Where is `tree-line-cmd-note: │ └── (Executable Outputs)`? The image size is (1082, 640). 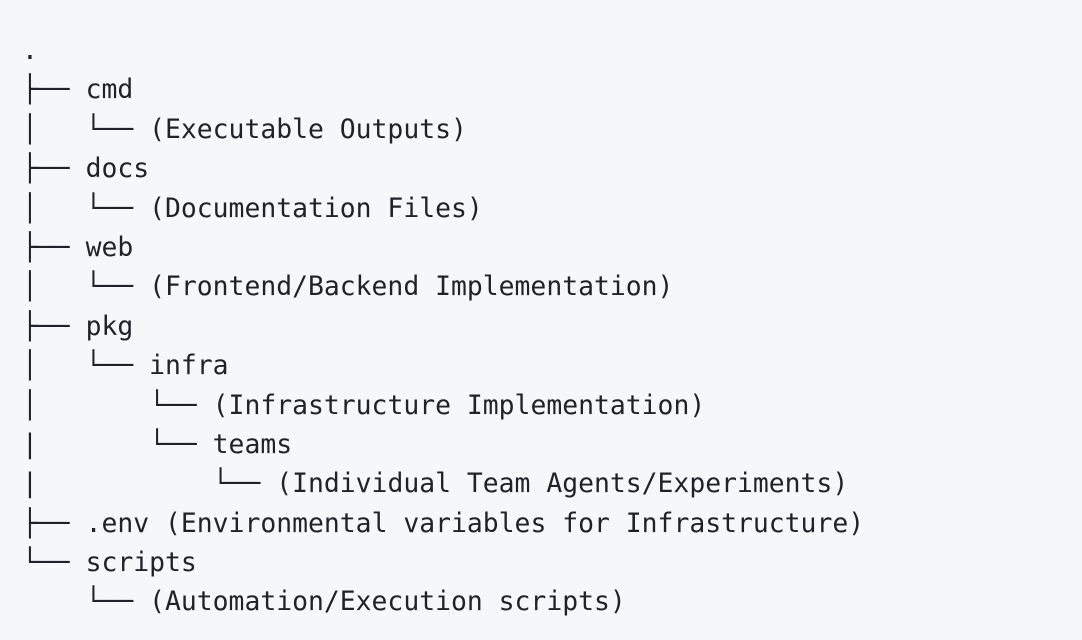
tree-line-cmd-note: │ └── (Executable Outputs) is located at coordinates (443, 129).